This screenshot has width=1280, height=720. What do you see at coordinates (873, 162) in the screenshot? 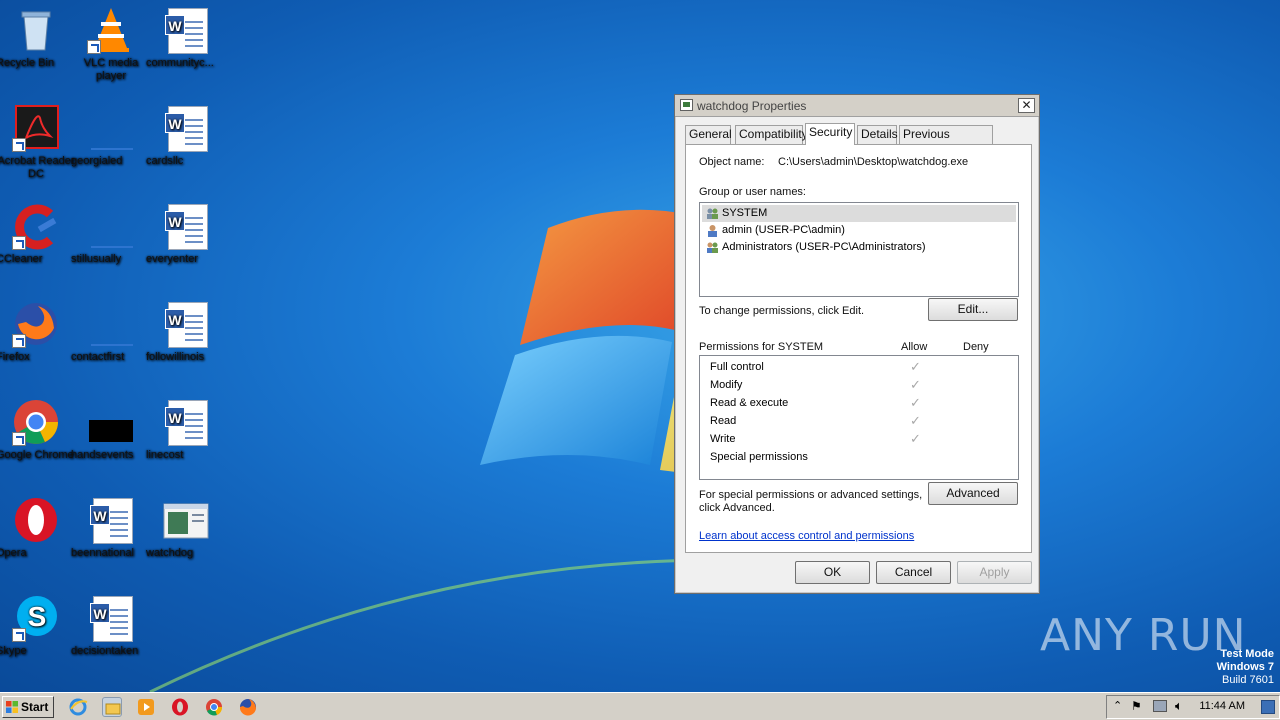
I see `object-name-value: C:\Users\admin\Desktop\watchdog.exe` at bounding box center [873, 162].